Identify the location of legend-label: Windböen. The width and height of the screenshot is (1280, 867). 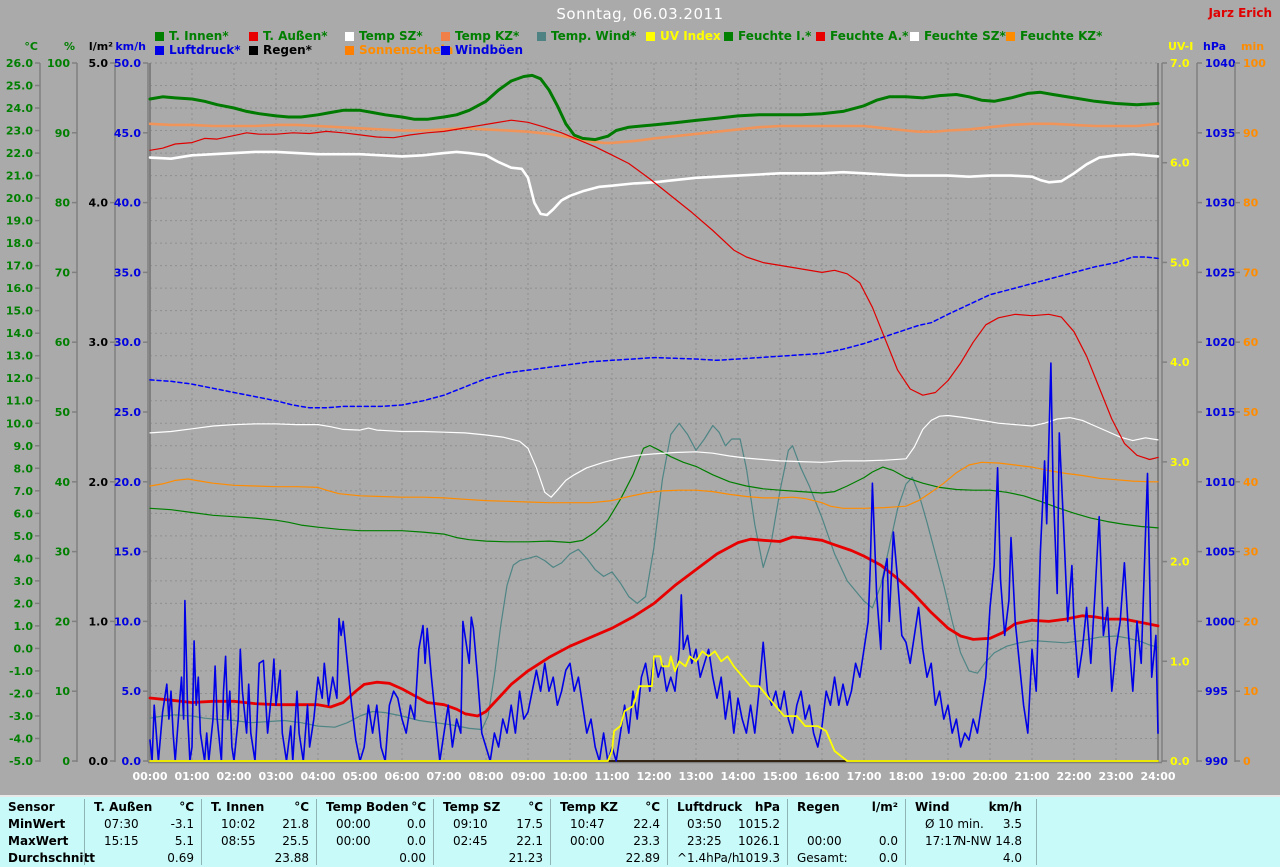
(489, 50).